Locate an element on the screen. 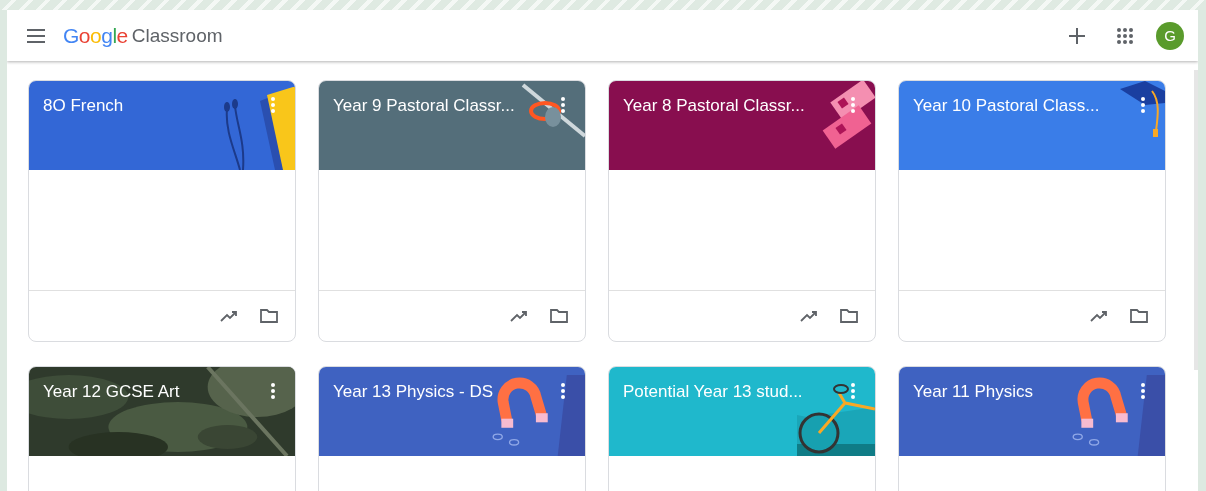  plus-icon is located at coordinates (1077, 35).